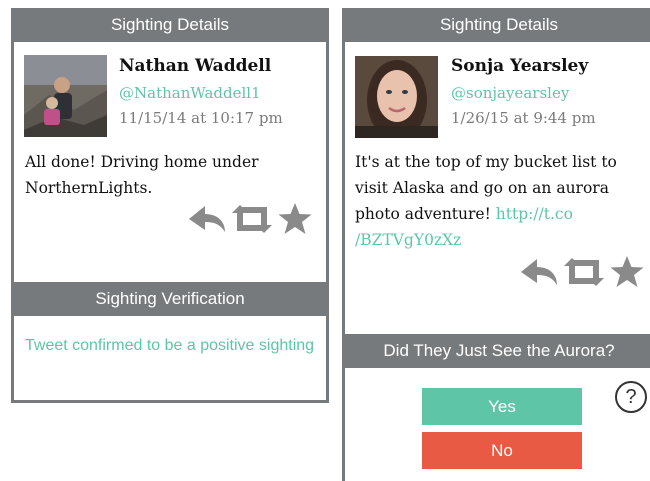 The image size is (650, 481). What do you see at coordinates (195, 66) in the screenshot?
I see `user-name: Nathan Waddell` at bounding box center [195, 66].